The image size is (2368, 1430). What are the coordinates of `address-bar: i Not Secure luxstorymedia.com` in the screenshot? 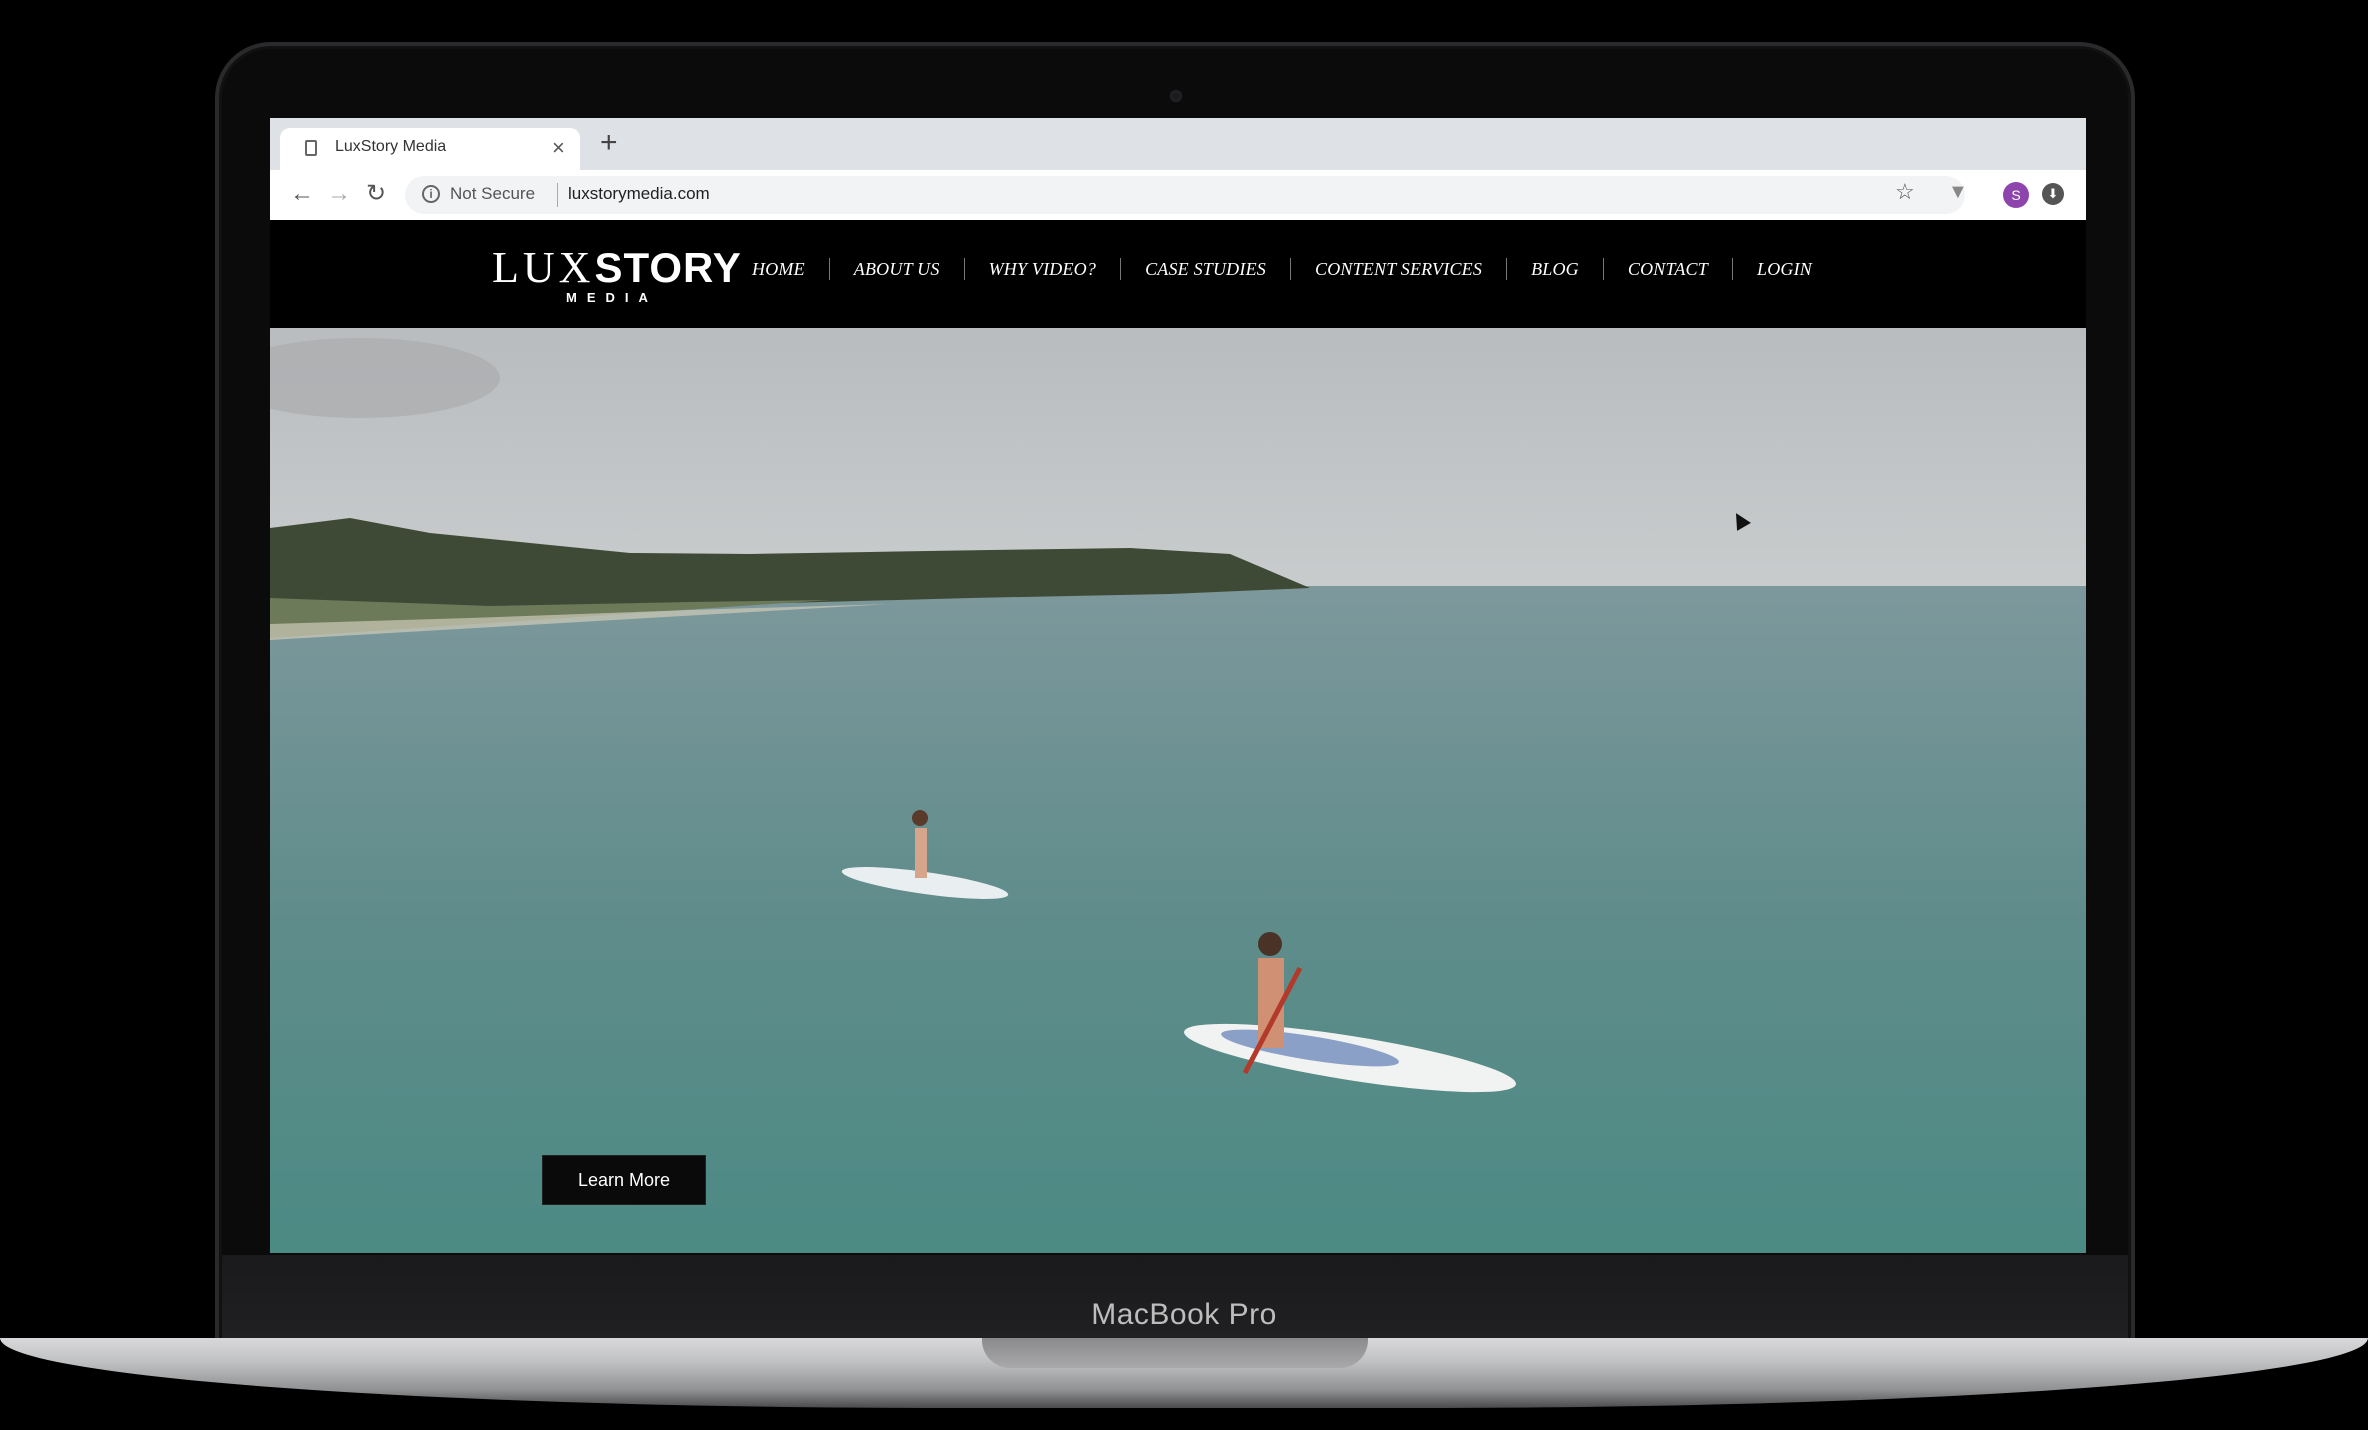 It's located at (1185, 195).